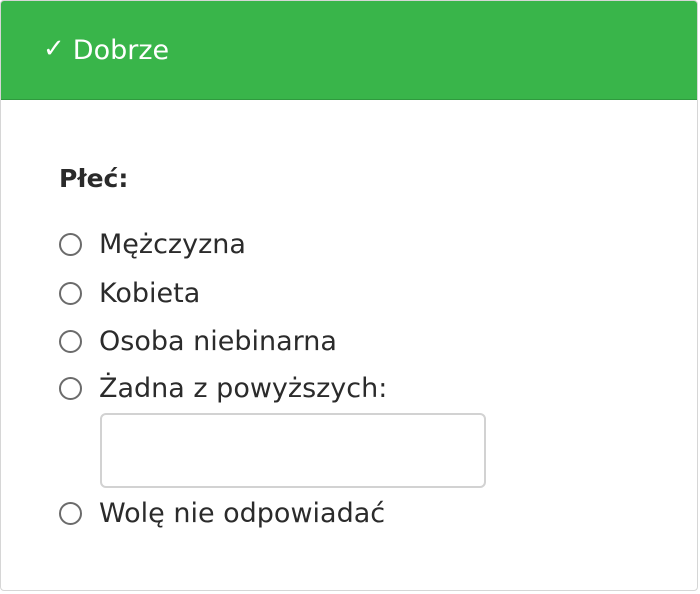  What do you see at coordinates (172, 244) in the screenshot?
I see `option-label: Mężczyzna` at bounding box center [172, 244].